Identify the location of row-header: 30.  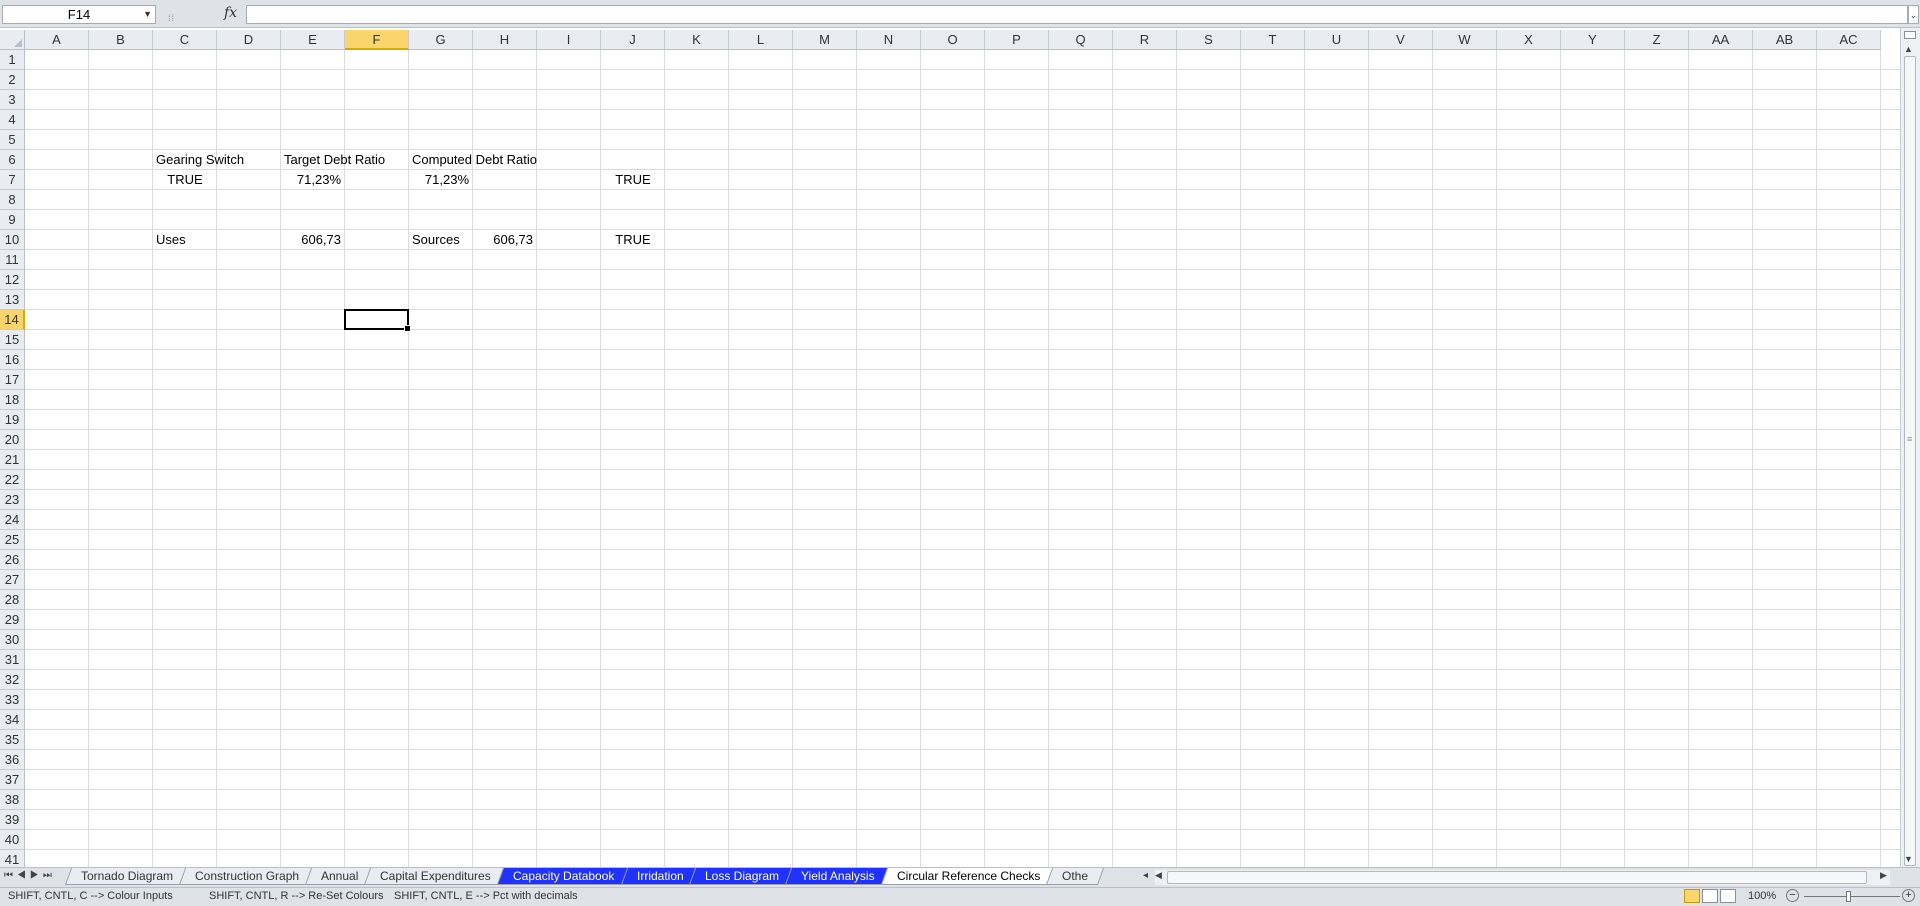
(12, 640).